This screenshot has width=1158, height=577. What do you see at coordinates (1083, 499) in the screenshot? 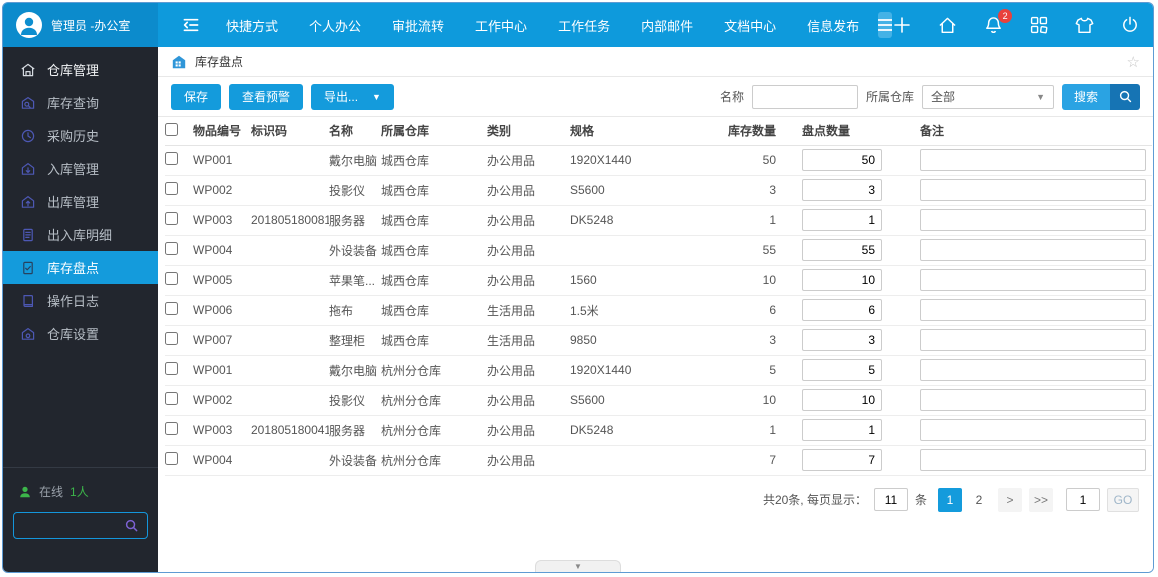
I see `goto-page-input` at bounding box center [1083, 499].